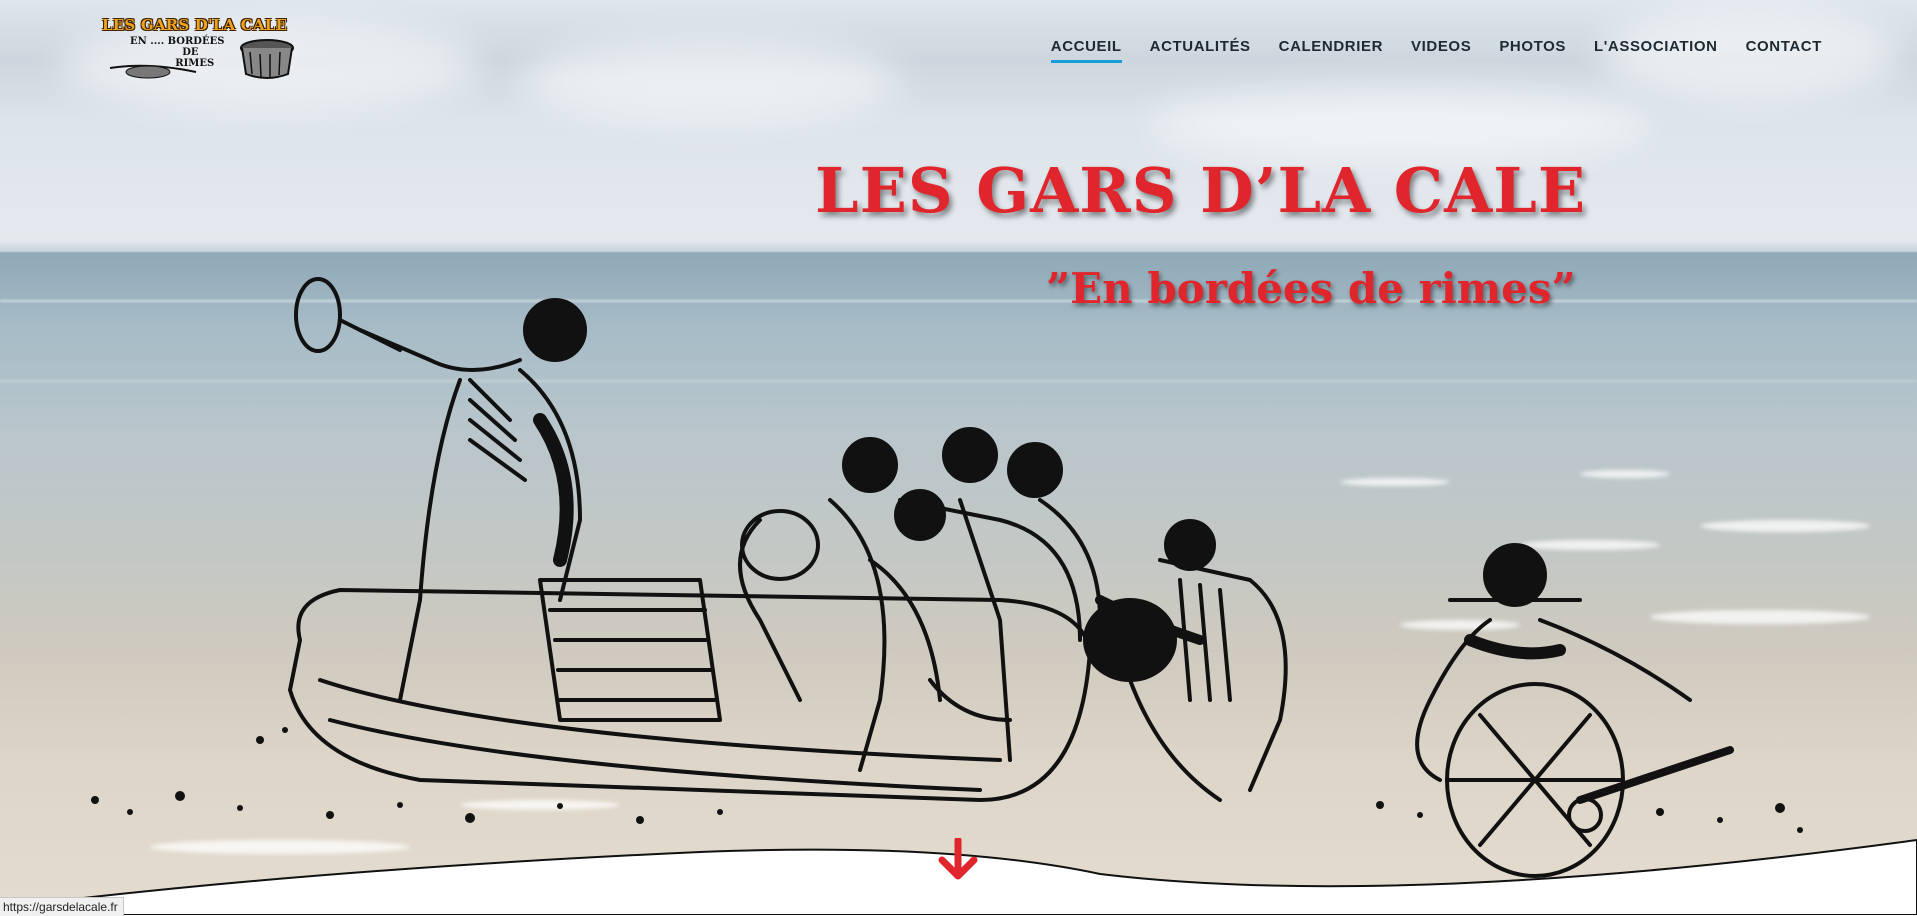 The width and height of the screenshot is (1917, 916). Describe the element at coordinates (153, 71) in the screenshot. I see `boat-logo-icon` at that location.